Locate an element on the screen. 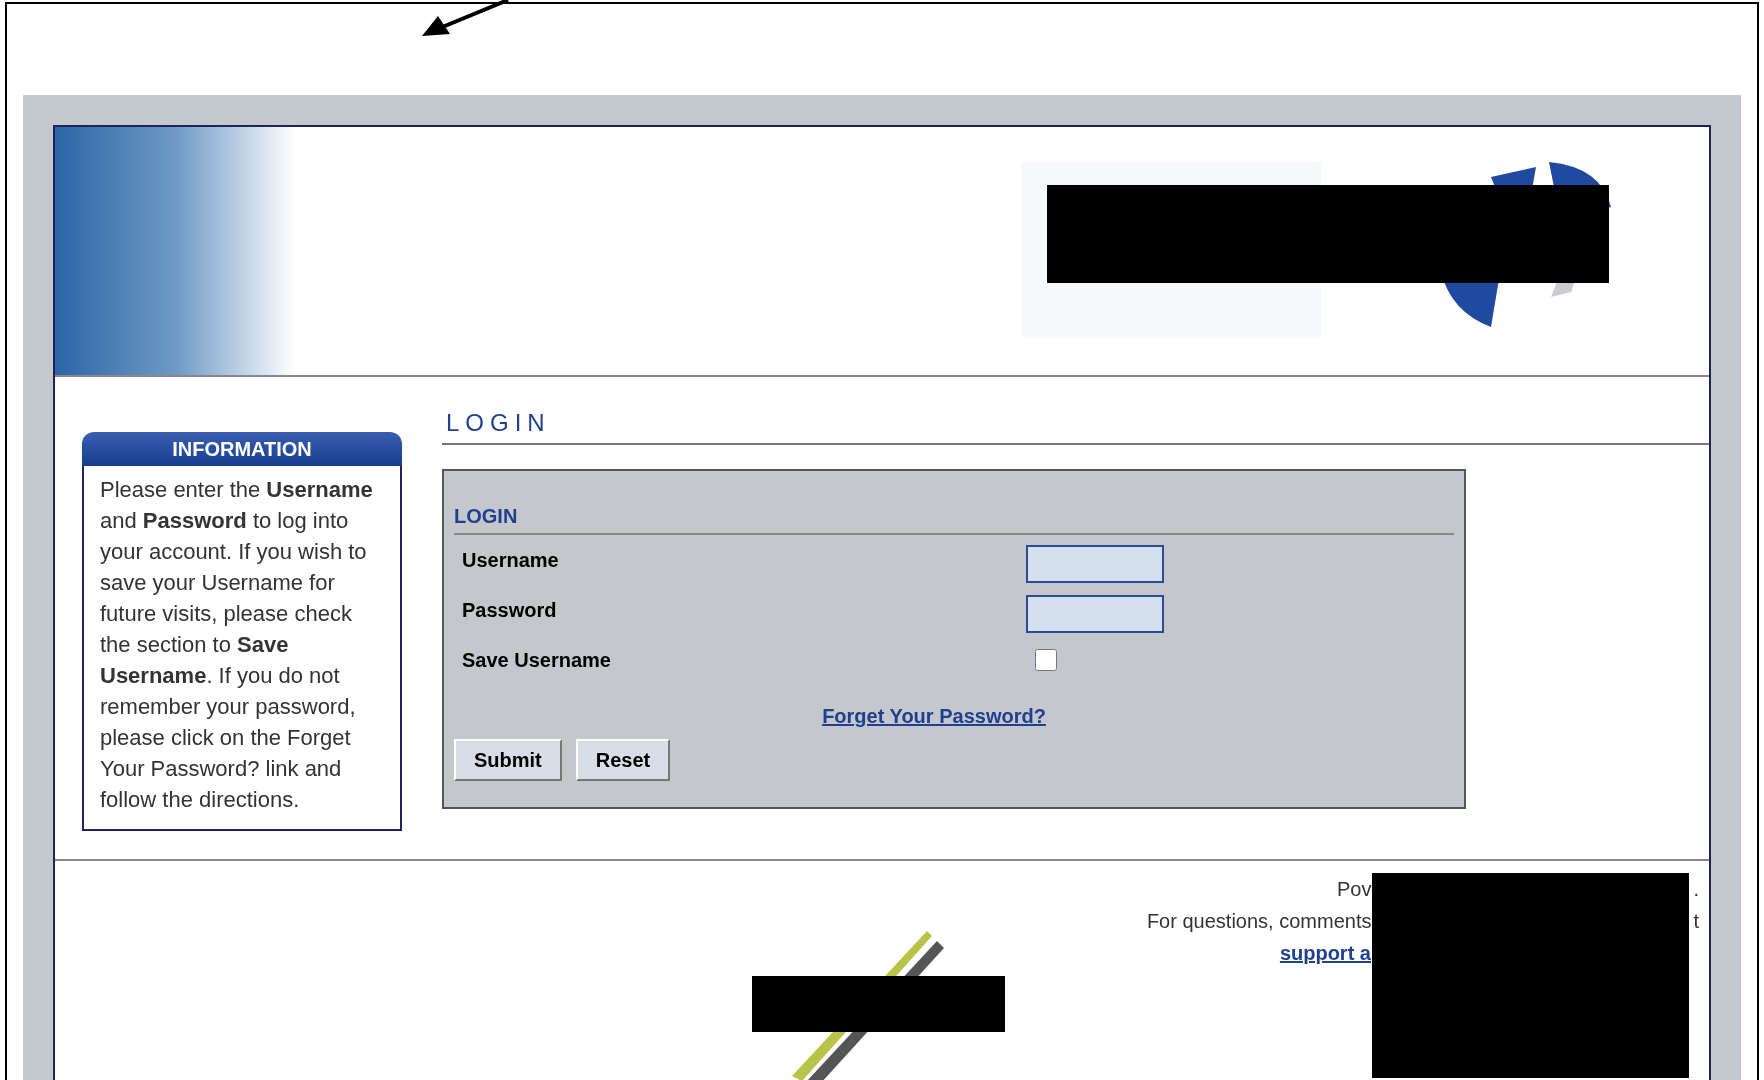  footer-text: For questions, comments is located at coordinates (1259, 921).